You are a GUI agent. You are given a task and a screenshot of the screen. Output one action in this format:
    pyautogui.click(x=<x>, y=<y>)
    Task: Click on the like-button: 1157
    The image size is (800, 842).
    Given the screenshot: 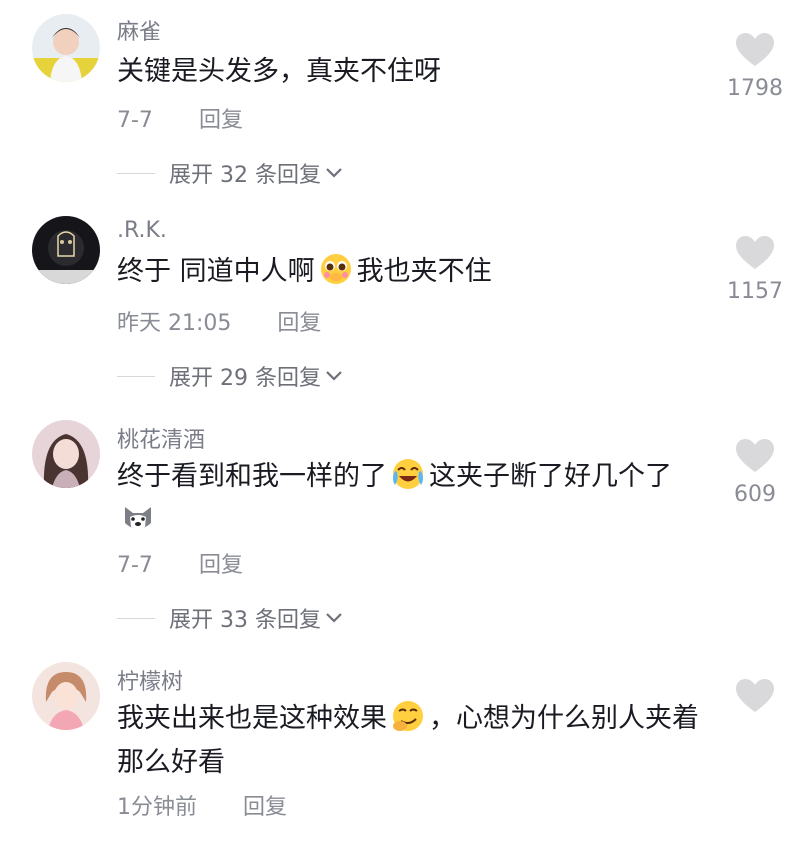 What is the action you would take?
    pyautogui.click(x=755, y=269)
    